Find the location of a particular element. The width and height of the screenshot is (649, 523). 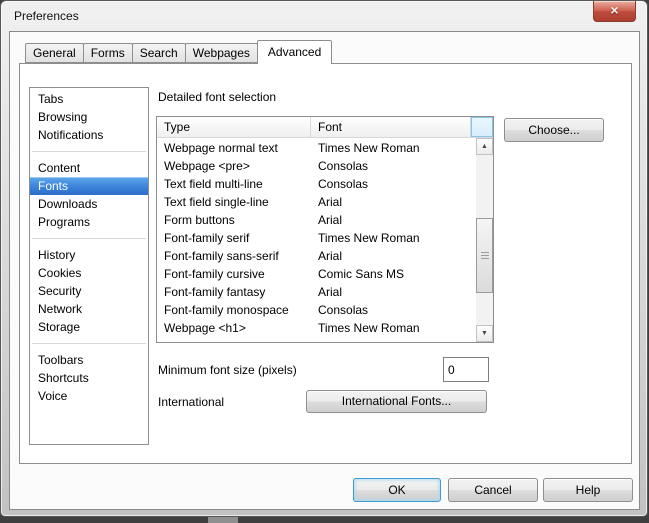

table-scrollbar: ▲ ▼ is located at coordinates (484, 240).